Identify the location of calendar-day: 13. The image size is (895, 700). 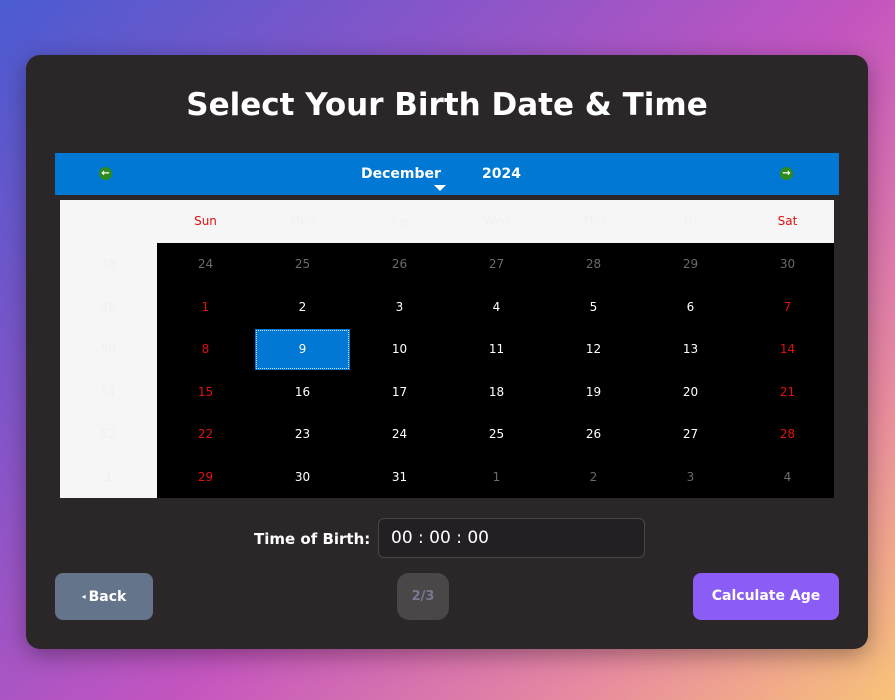
(690, 349).